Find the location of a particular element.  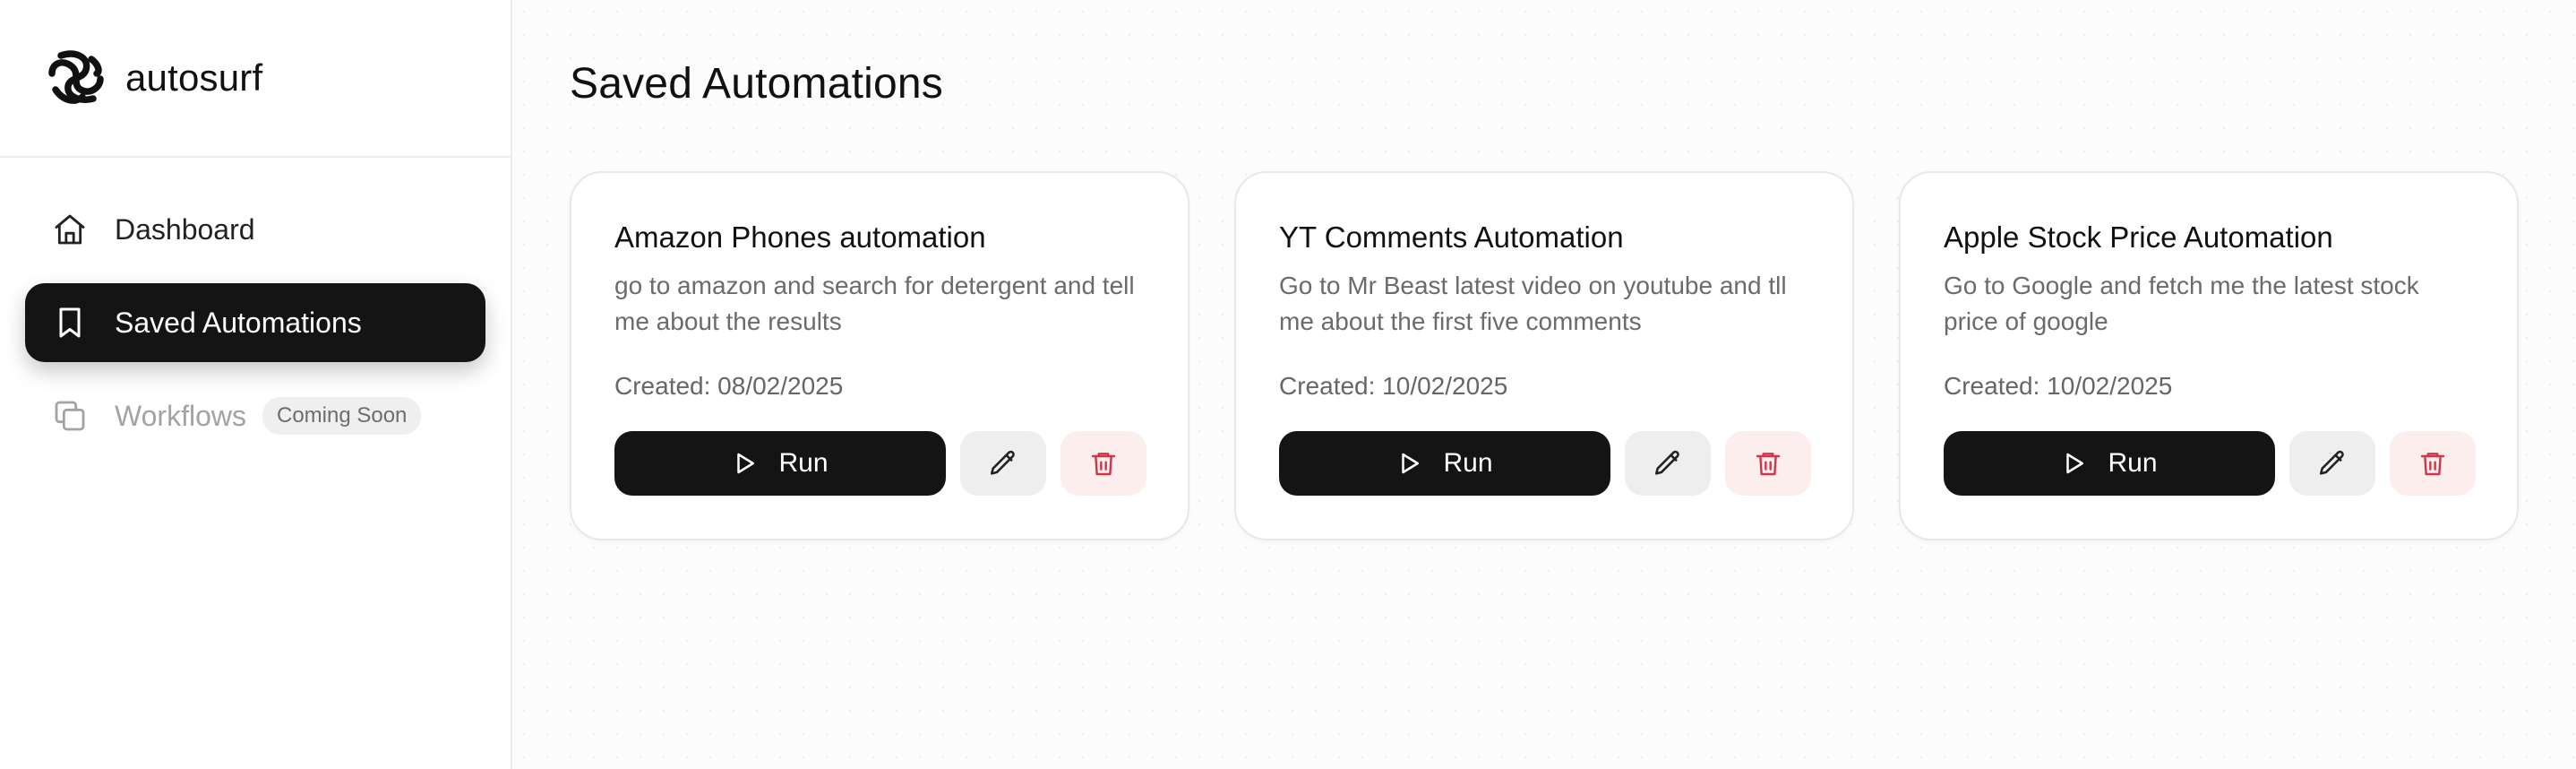

sidebar-item-label: Workflows is located at coordinates (180, 415).